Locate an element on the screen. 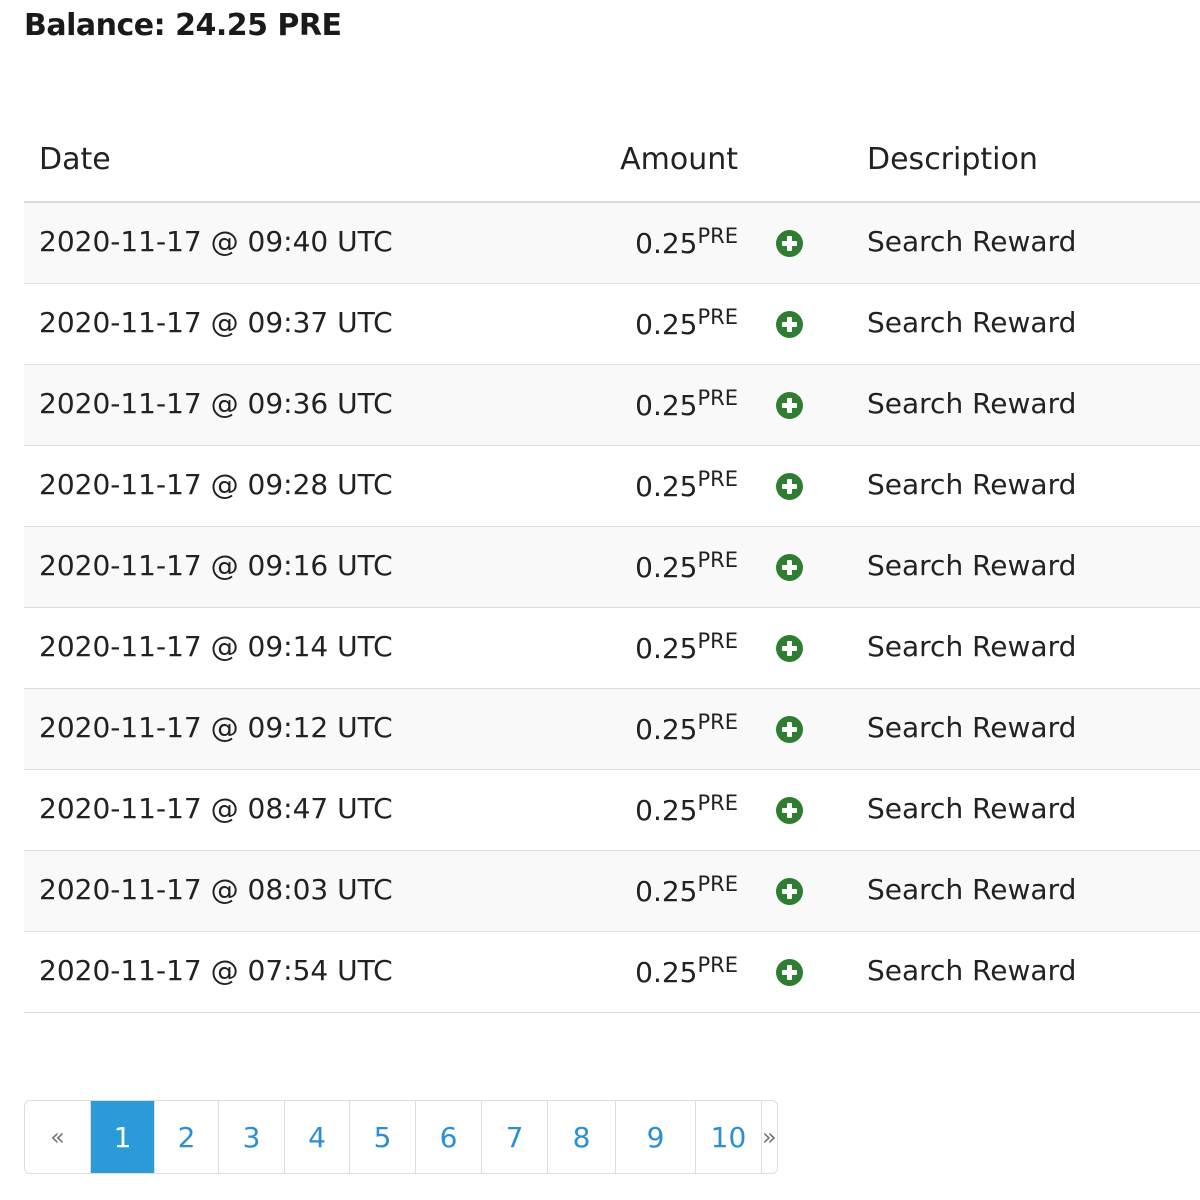 This screenshot has width=1200, height=1200. page-button-2: 2 is located at coordinates (187, 1137).